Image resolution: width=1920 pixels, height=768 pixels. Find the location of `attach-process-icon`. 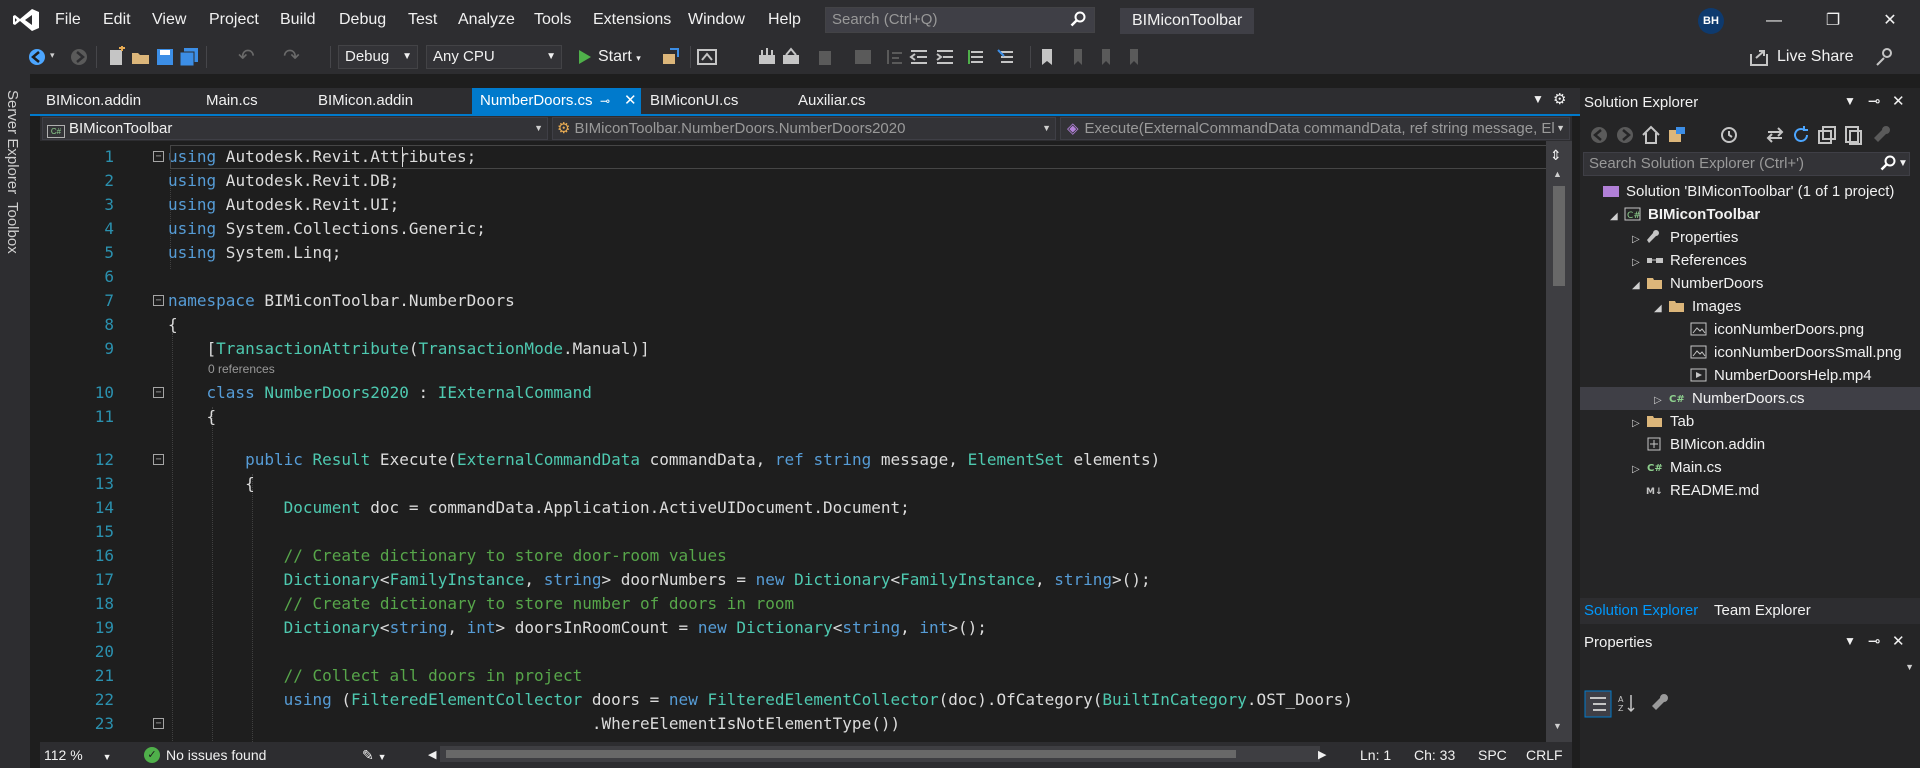

attach-process-icon is located at coordinates (671, 57).